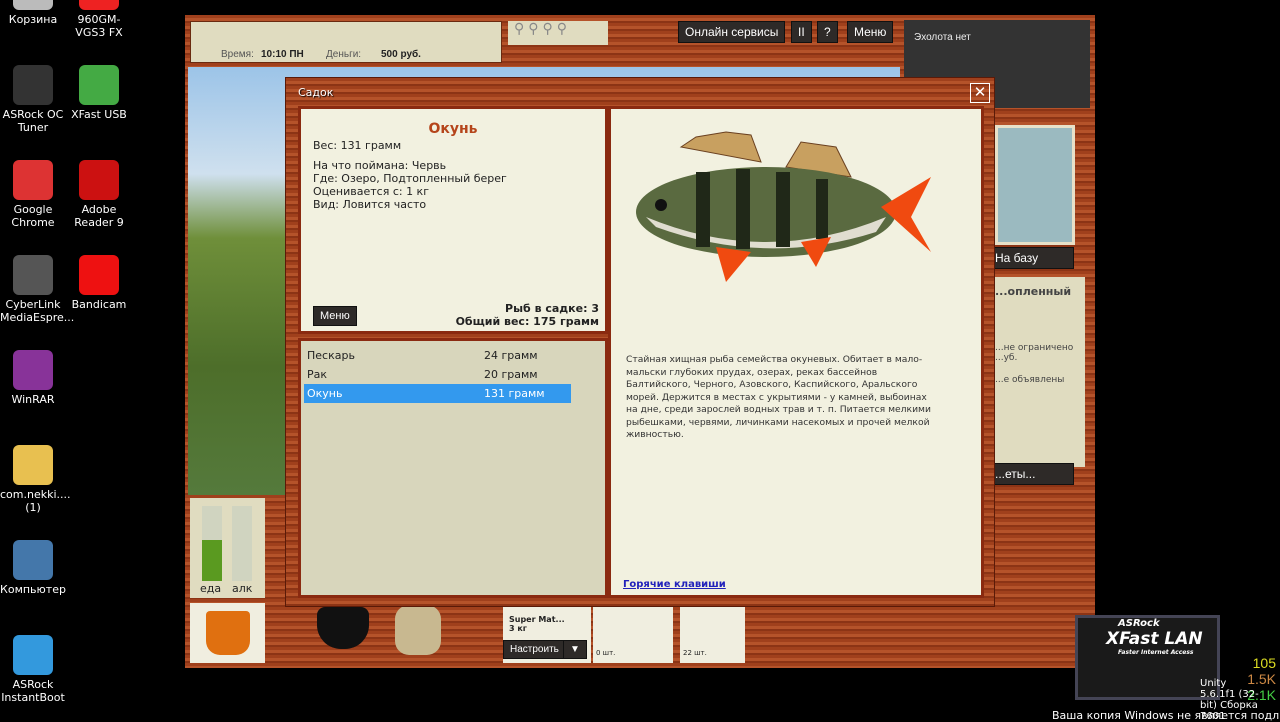 The height and width of the screenshot is (722, 1280). I want to click on map-thumbnail, so click(1035, 185).